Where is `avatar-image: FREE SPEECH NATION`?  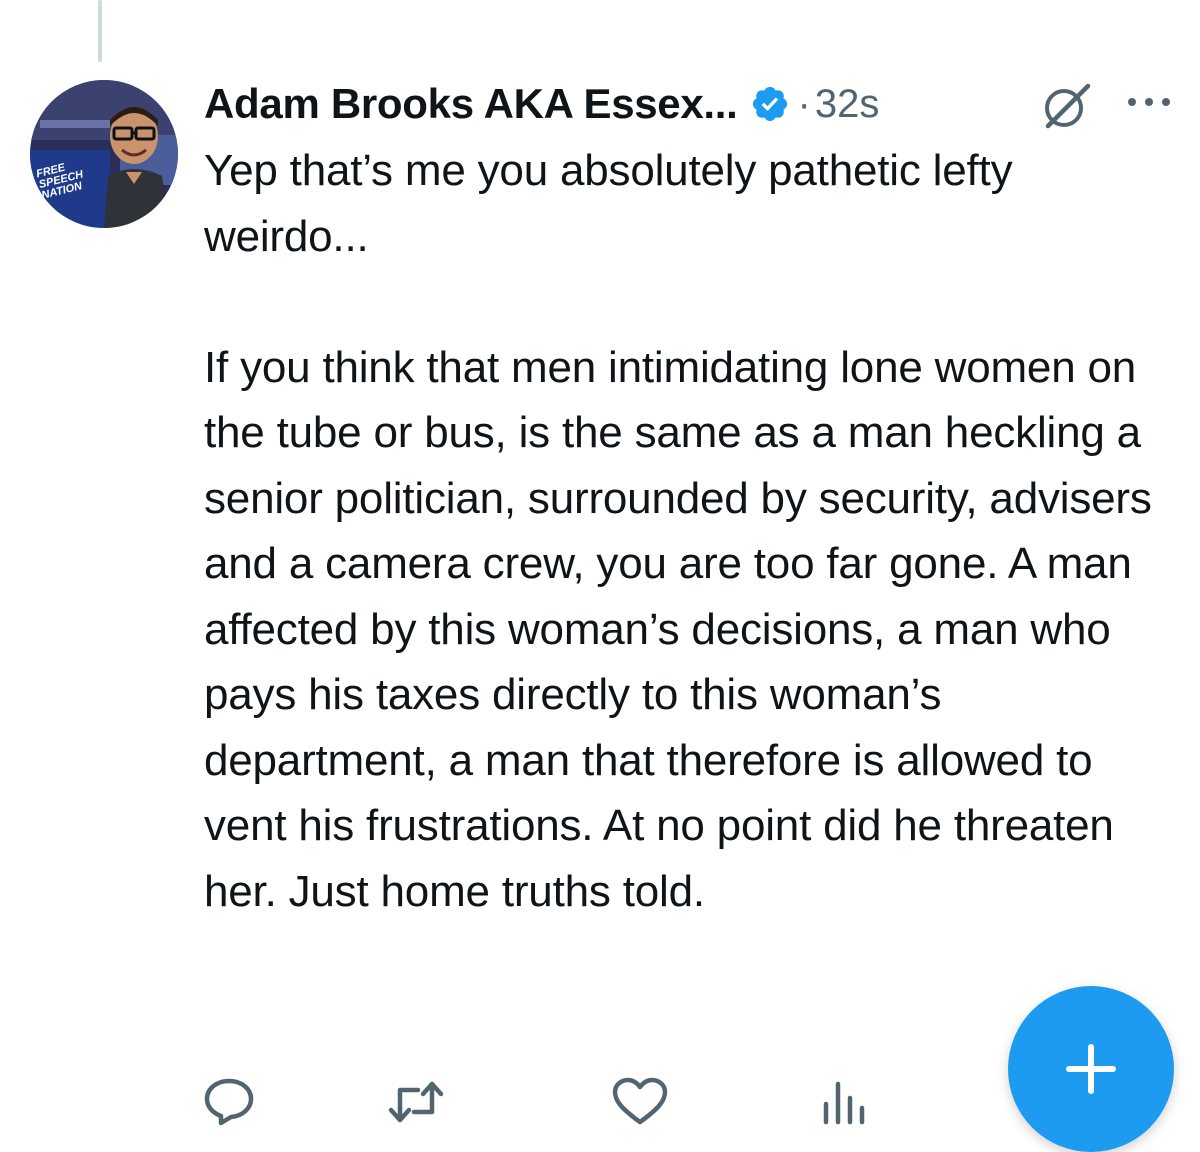
avatar-image: FREE SPEECH NATION is located at coordinates (104, 154).